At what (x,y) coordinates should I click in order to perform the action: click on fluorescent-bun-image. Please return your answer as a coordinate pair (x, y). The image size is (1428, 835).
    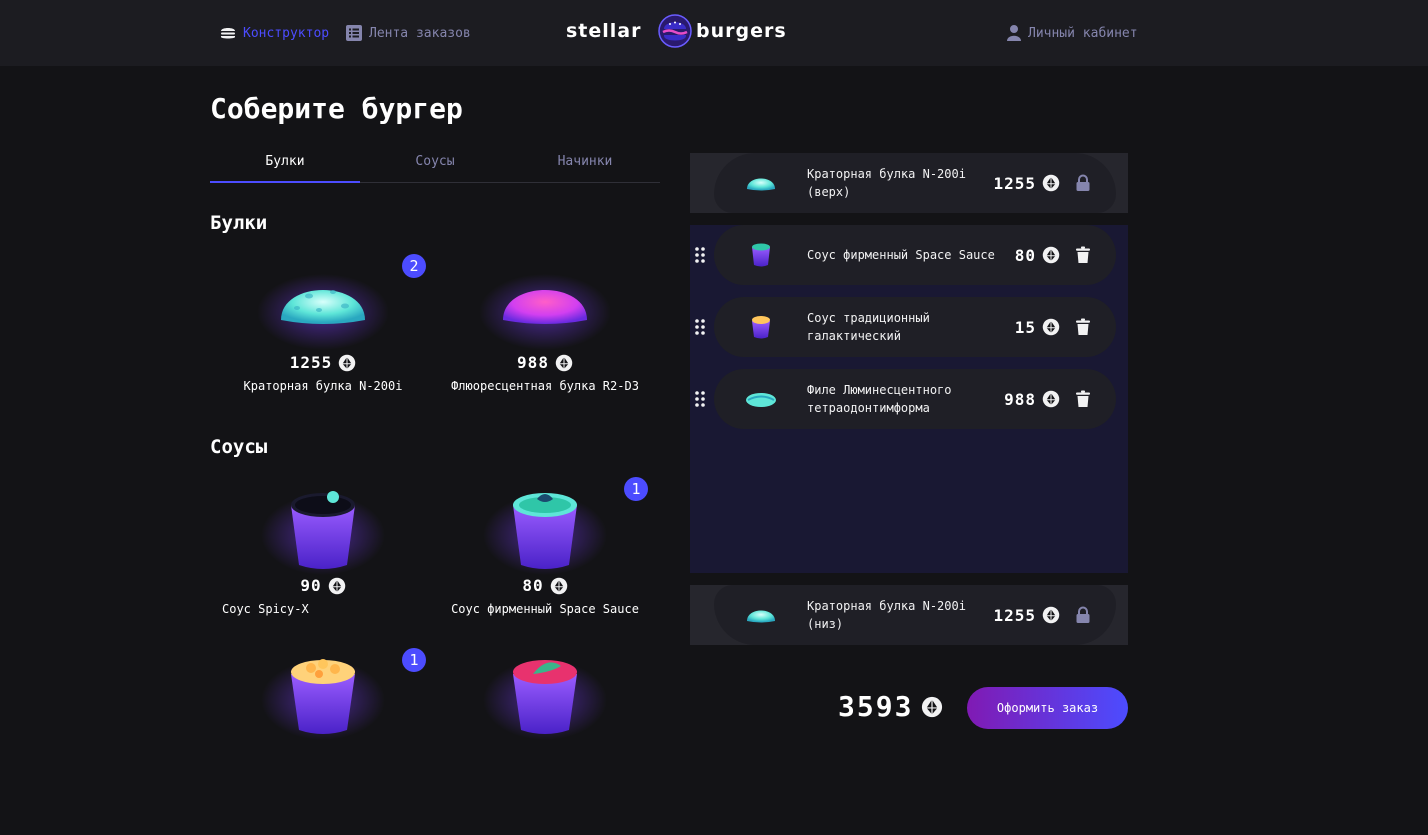
    Looking at the image, I should click on (545, 312).